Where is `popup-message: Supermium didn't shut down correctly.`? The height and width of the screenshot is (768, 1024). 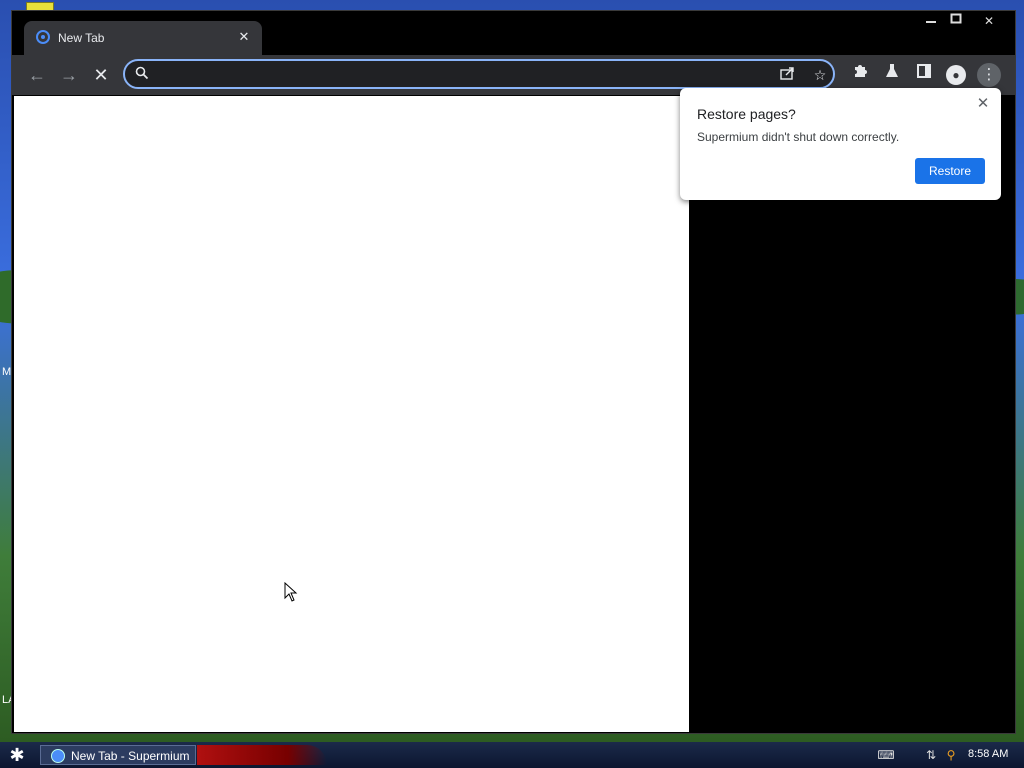
popup-message: Supermium didn't shut down correctly. is located at coordinates (798, 137).